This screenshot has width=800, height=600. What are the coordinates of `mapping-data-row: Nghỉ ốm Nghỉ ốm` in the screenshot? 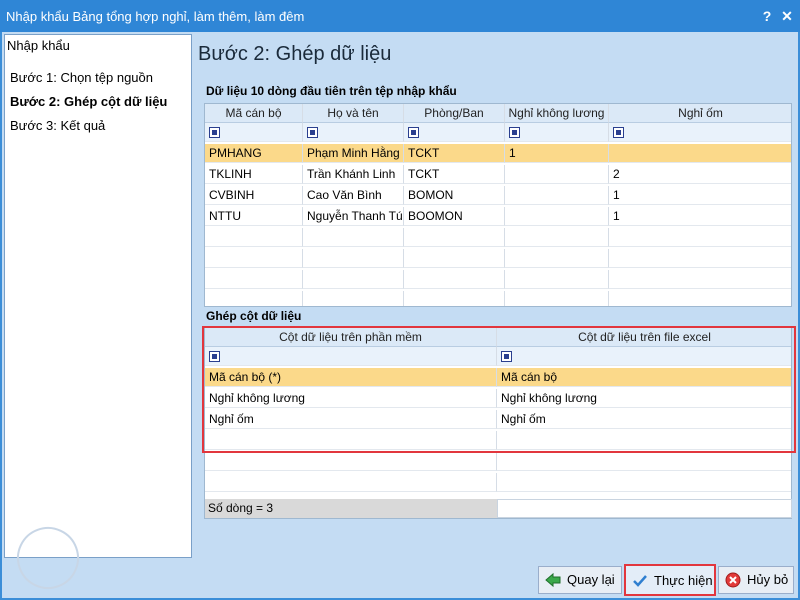 It's located at (498, 419).